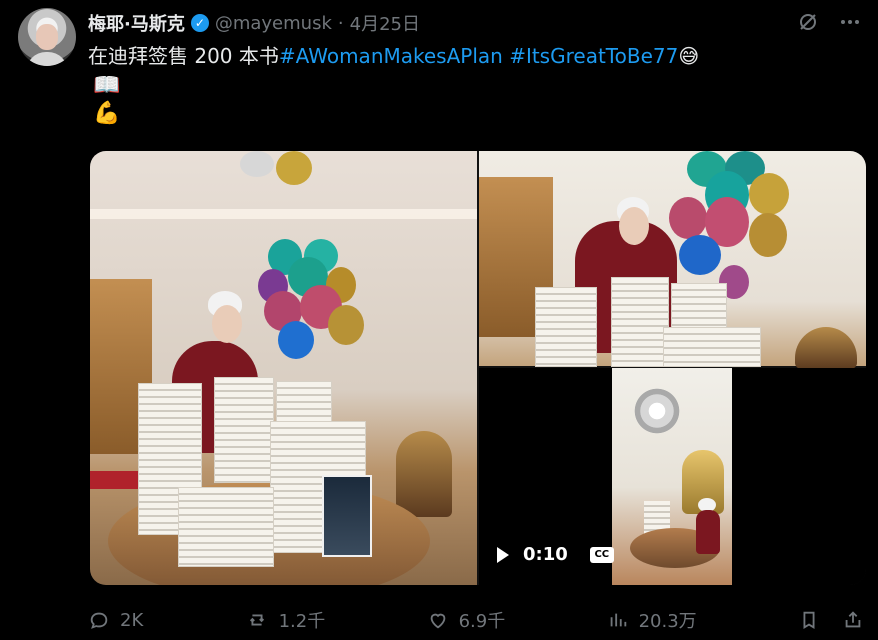 The height and width of the screenshot is (640, 878). I want to click on video-tile: 0:10 CC, so click(672, 476).